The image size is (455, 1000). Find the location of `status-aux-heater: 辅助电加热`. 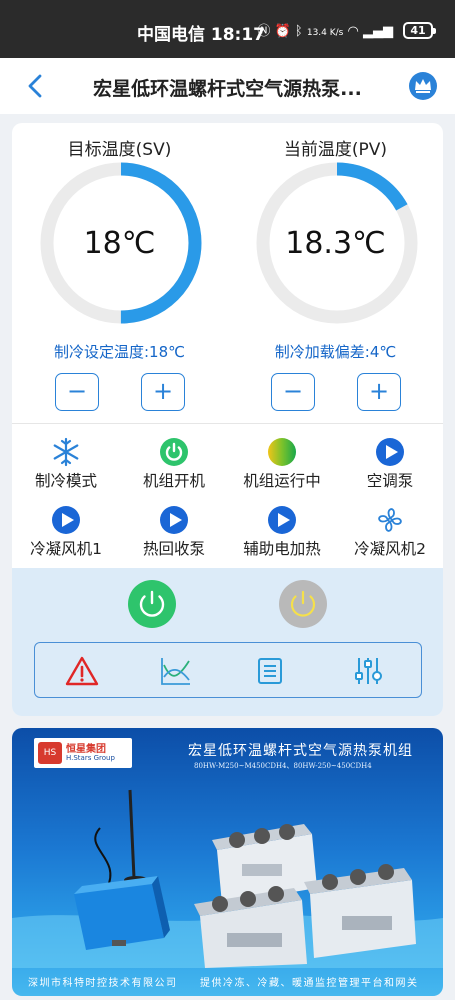

status-aux-heater: 辅助电加热 is located at coordinates (282, 532).